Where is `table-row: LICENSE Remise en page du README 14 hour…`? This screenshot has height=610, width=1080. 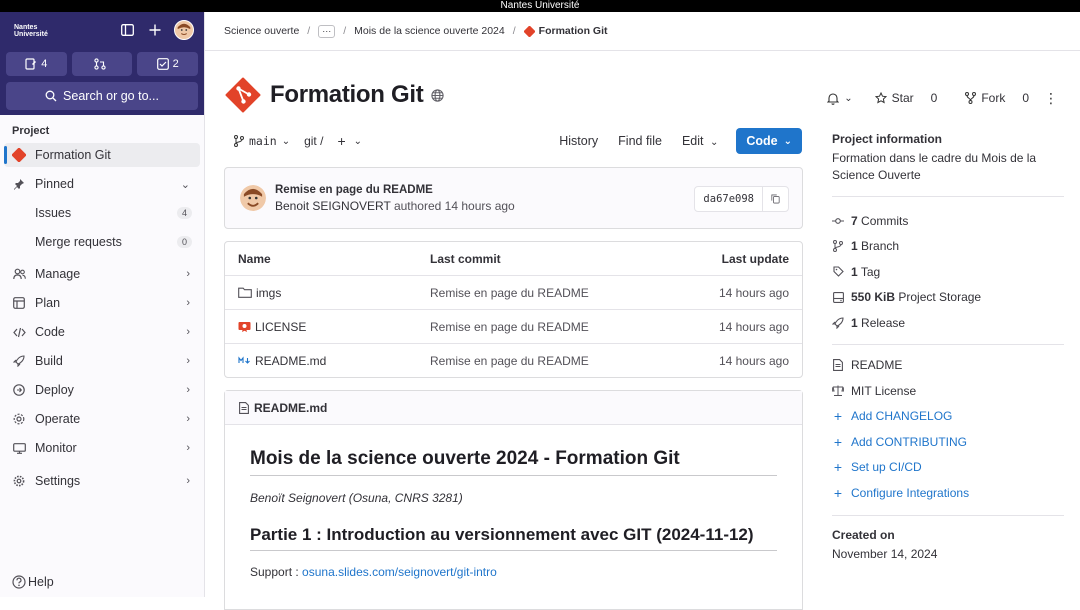
table-row: LICENSE Remise en page du README 14 hour… is located at coordinates (513, 326).